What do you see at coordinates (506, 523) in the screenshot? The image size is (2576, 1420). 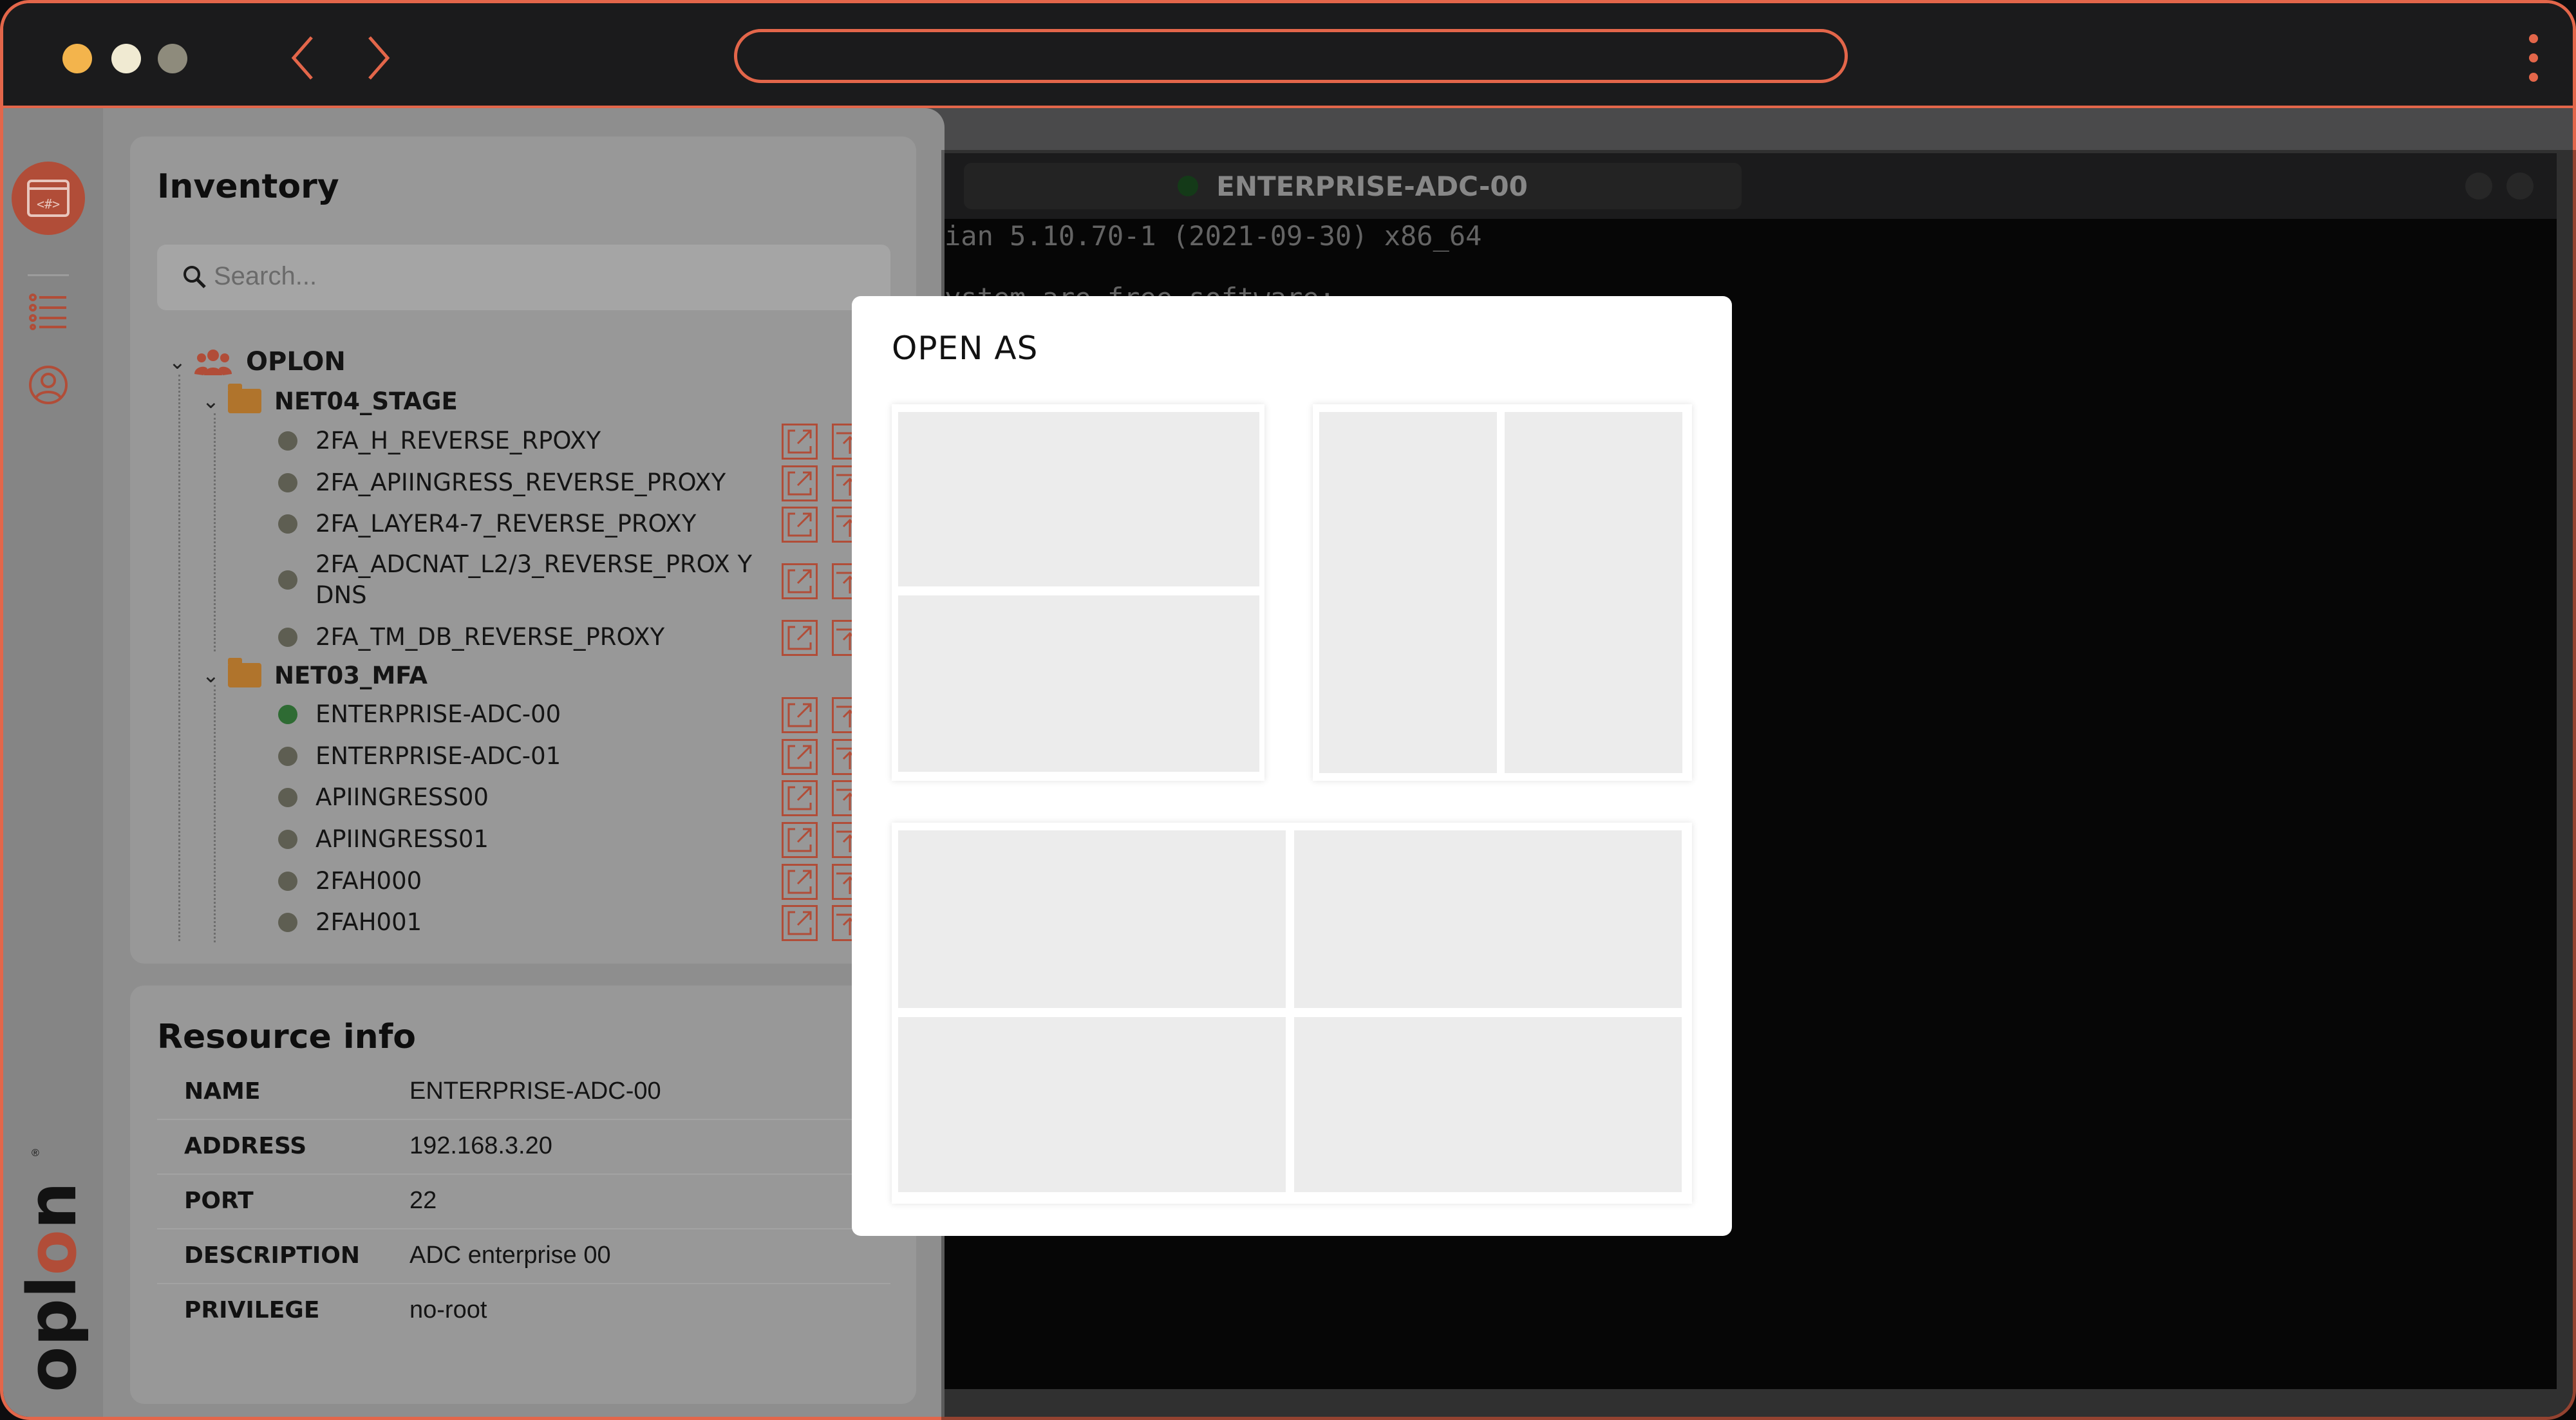 I see `item-label: 2FA_LAYER4-7_REVERSE_PROXY` at bounding box center [506, 523].